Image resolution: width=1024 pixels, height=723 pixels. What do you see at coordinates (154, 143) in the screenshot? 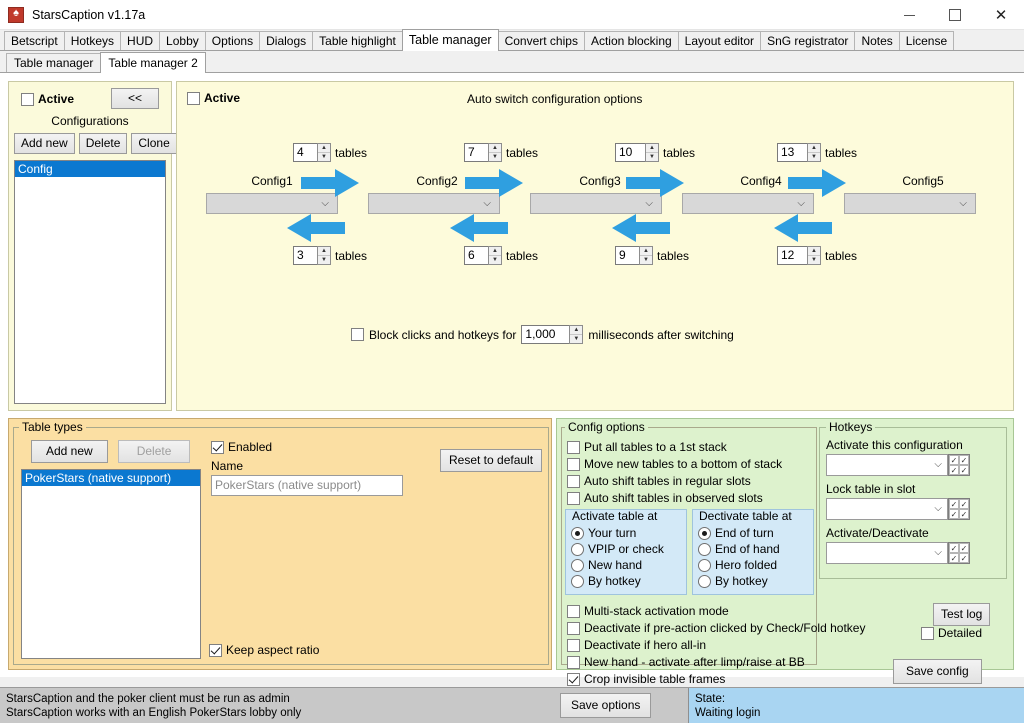
I see `config-clone-button: Clone` at bounding box center [154, 143].